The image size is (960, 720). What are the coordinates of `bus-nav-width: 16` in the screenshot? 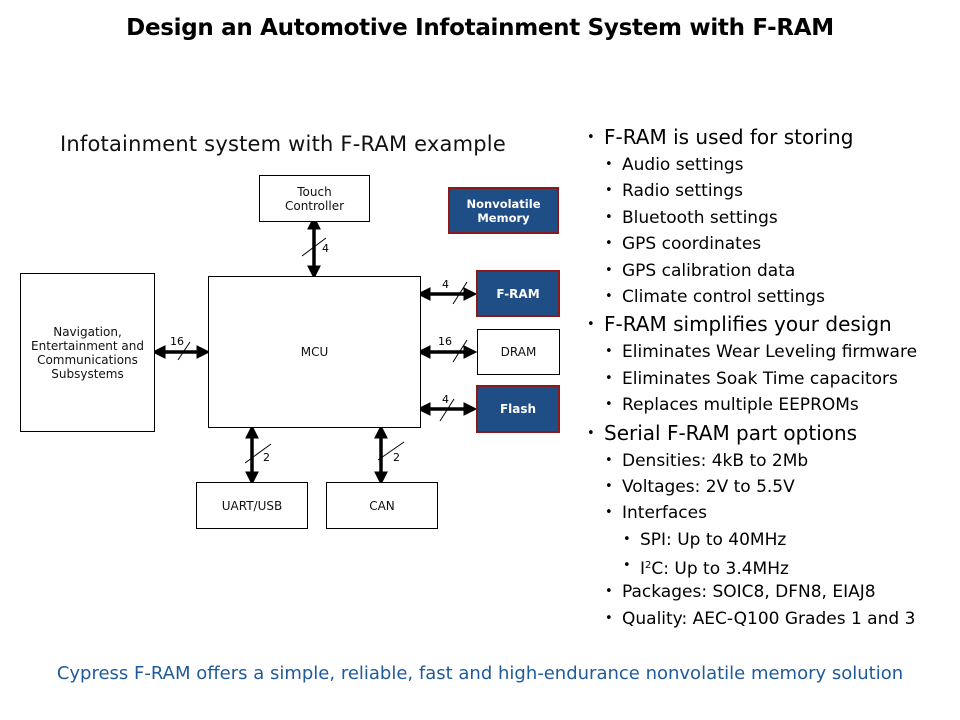 It's located at (177, 341).